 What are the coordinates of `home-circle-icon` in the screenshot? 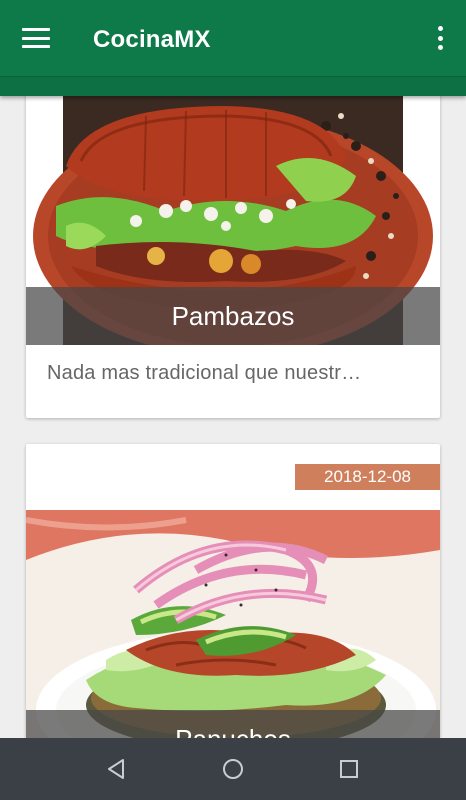 It's located at (233, 769).